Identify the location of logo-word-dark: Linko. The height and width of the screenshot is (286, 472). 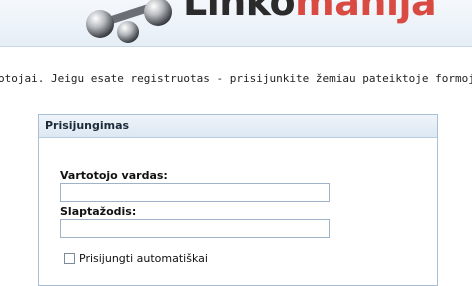
(239, 12).